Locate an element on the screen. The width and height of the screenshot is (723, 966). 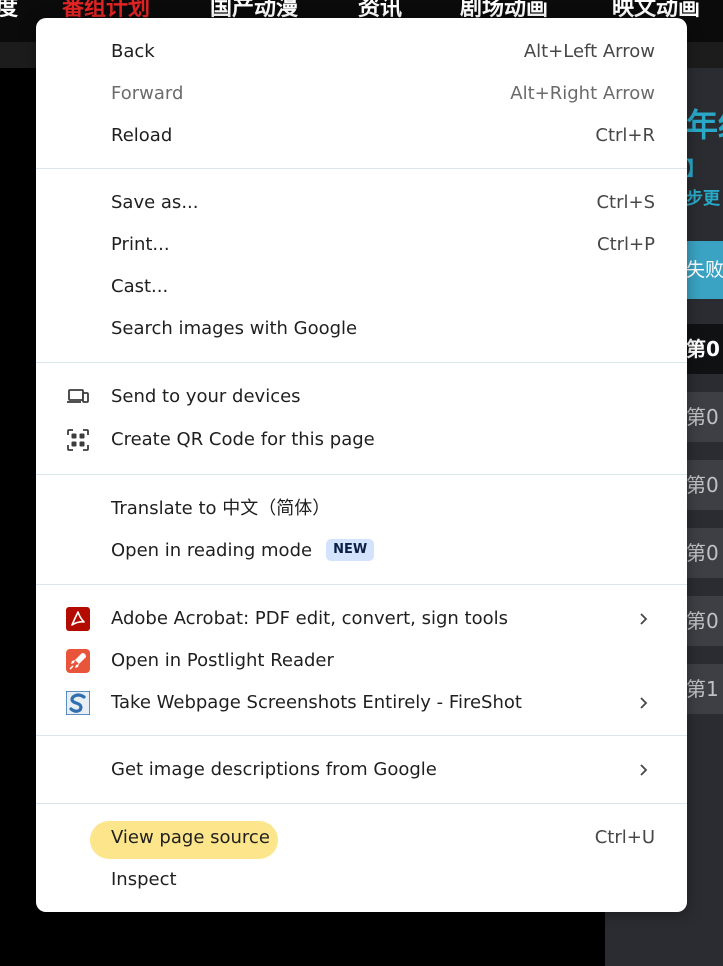
menu-item-shortcut: Ctrl+S is located at coordinates (625, 202).